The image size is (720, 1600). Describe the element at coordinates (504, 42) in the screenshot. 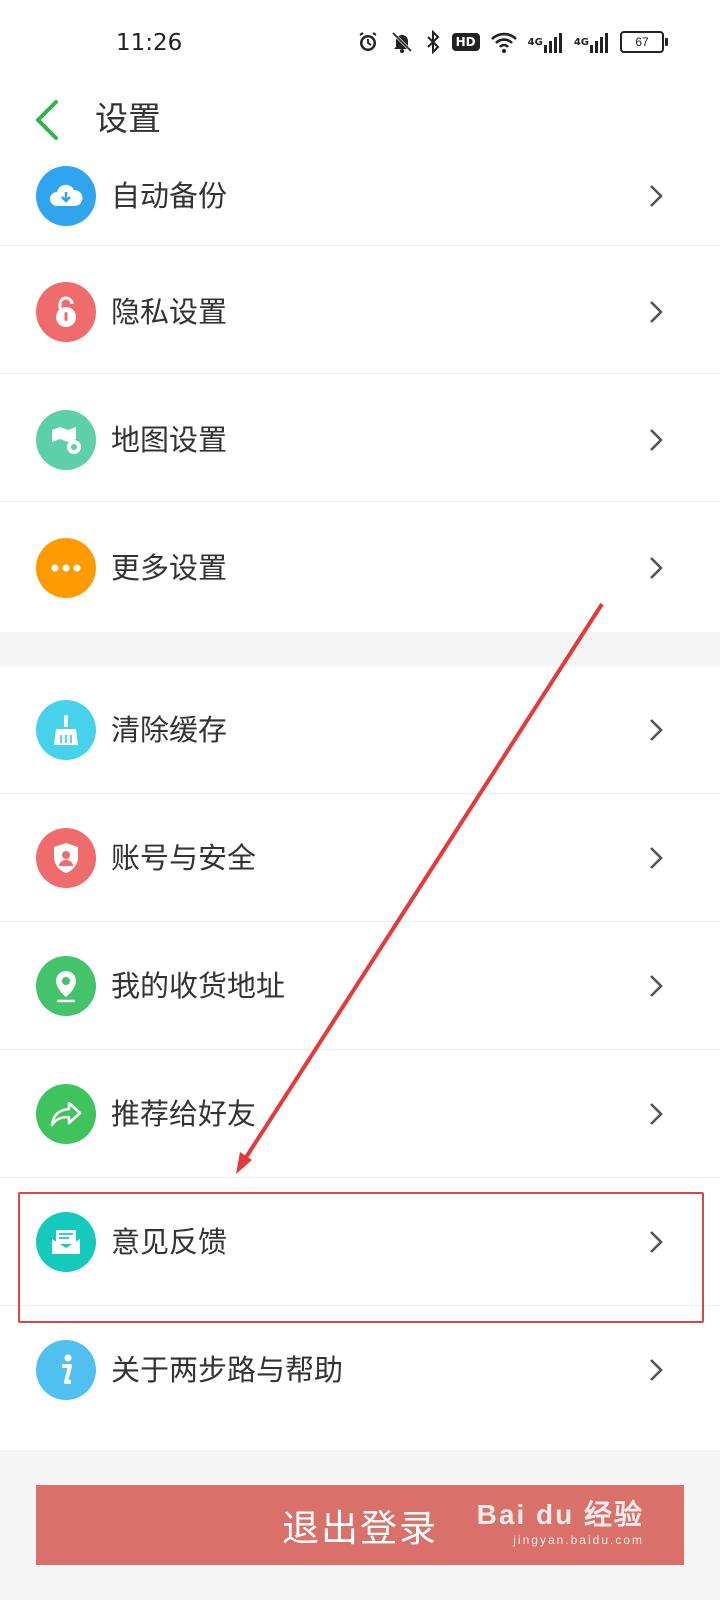

I see `wifi-icon` at that location.